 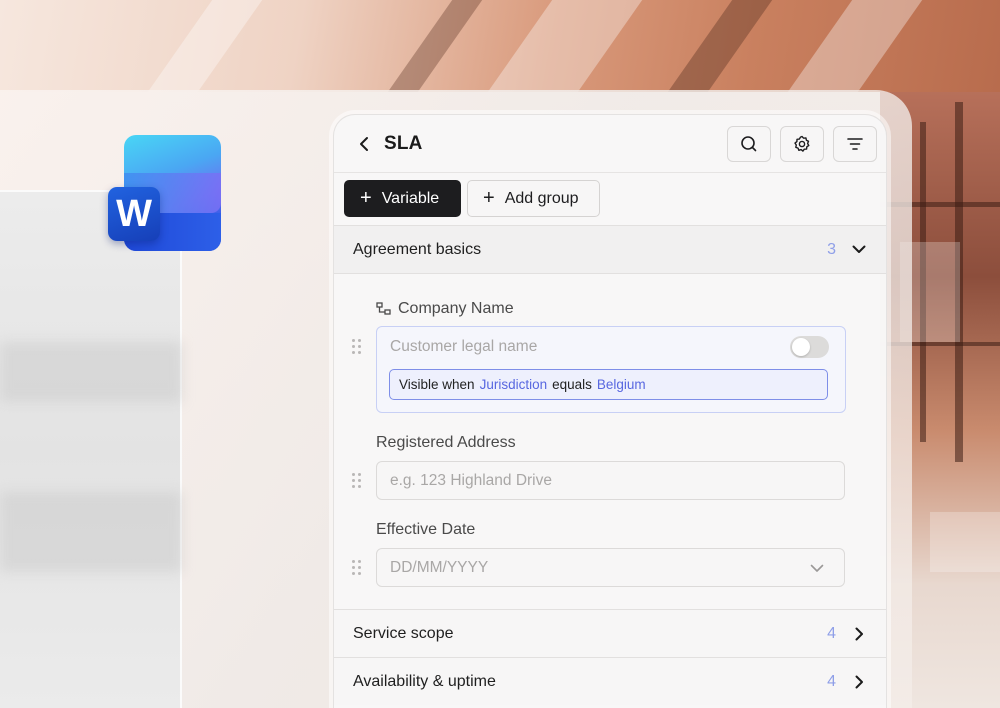 I want to click on condition-value: Belgium, so click(x=621, y=384).